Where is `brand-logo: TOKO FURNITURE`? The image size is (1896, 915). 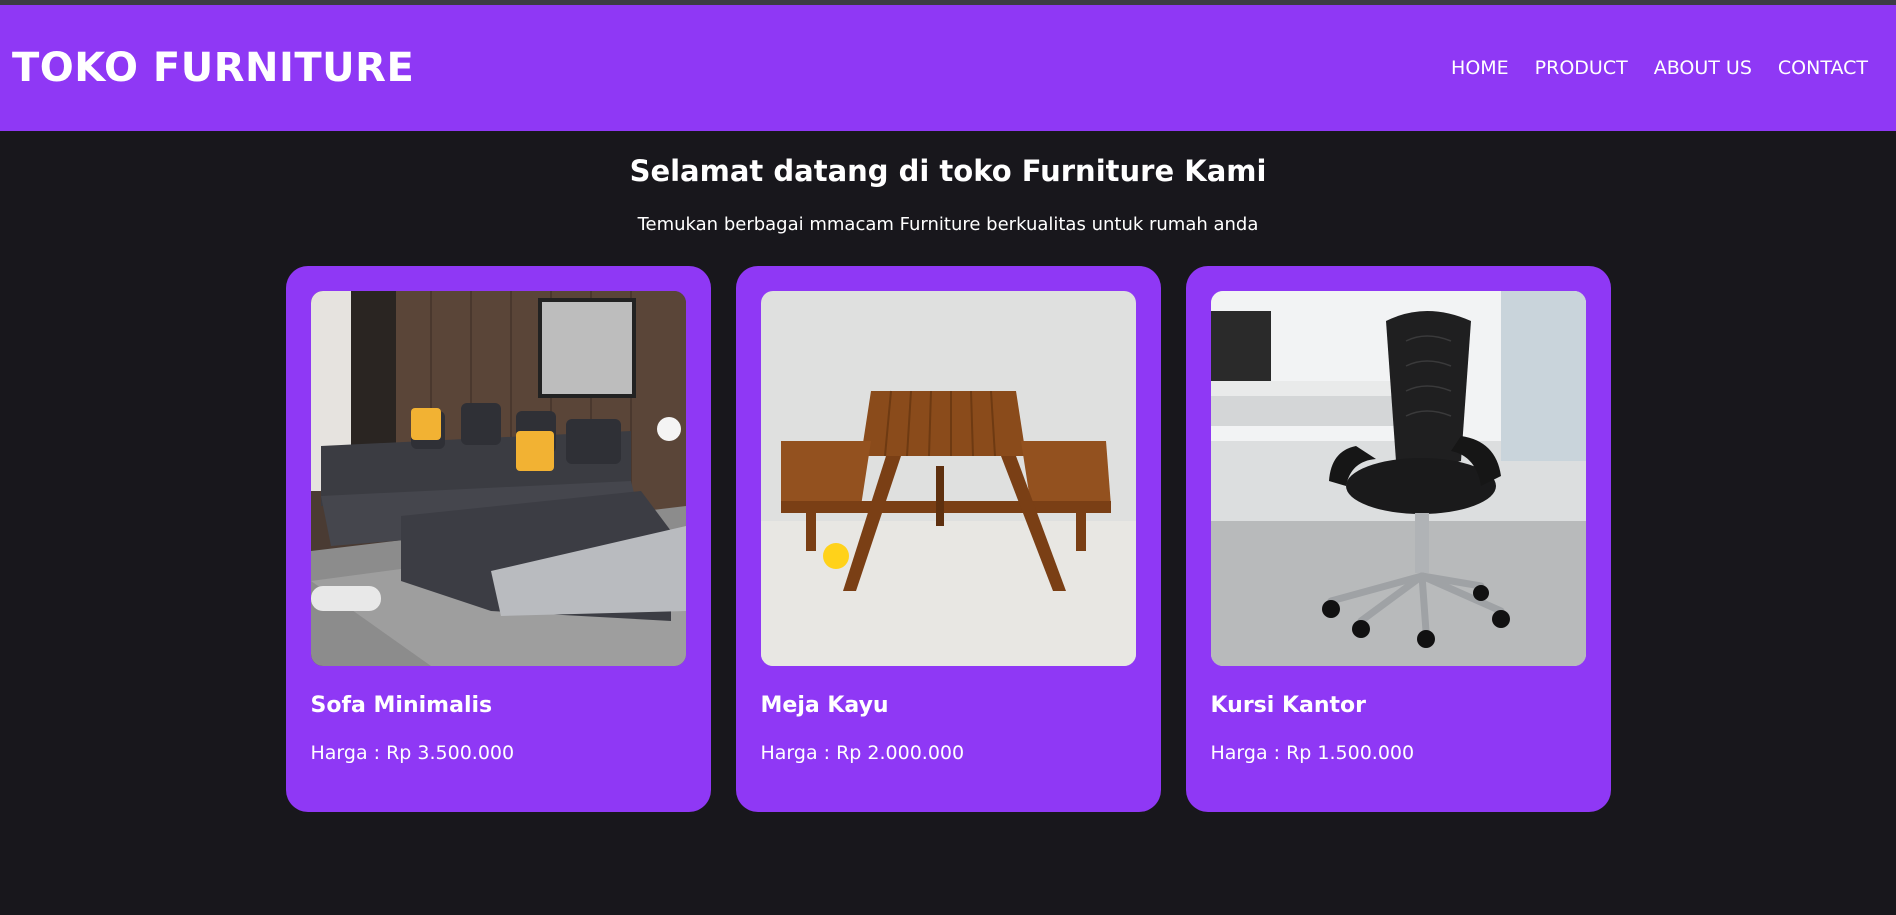
brand-logo: TOKO FURNITURE is located at coordinates (213, 68).